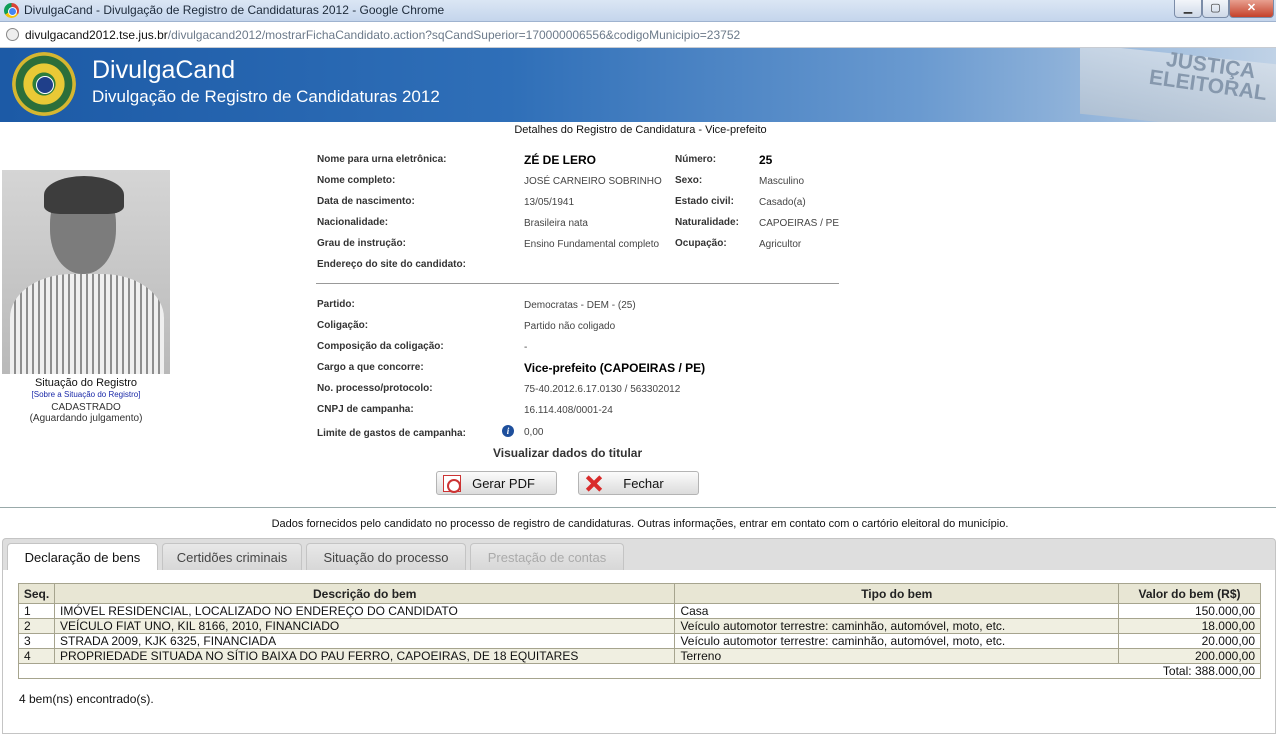 This screenshot has width=1276, height=736. Describe the element at coordinates (707, 222) in the screenshot. I see `naturalidade-label: Naturalidade:` at that location.